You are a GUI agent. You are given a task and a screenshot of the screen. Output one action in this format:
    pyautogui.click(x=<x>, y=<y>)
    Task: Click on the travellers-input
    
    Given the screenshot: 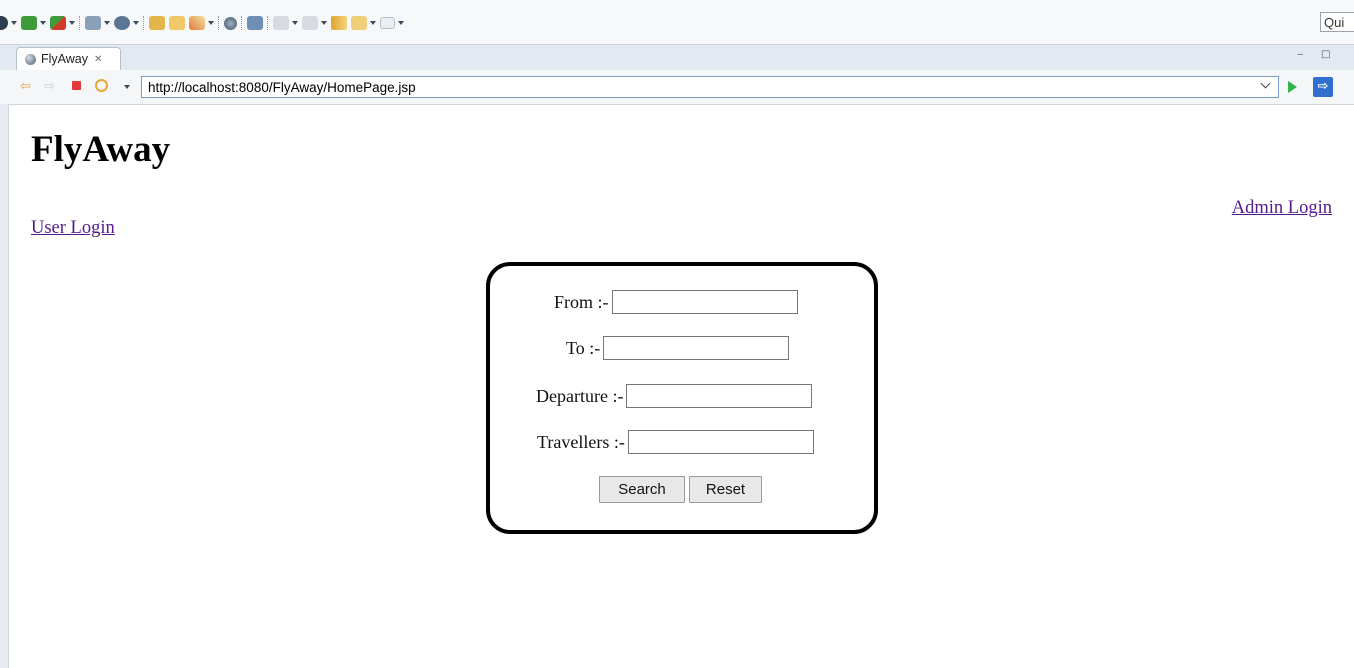 What is the action you would take?
    pyautogui.click(x=720, y=442)
    